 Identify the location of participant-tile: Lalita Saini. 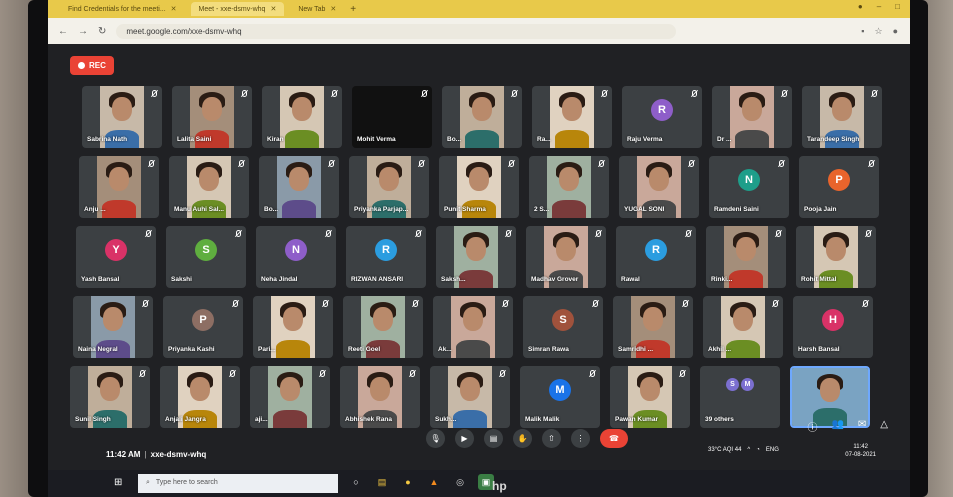
(212, 117).